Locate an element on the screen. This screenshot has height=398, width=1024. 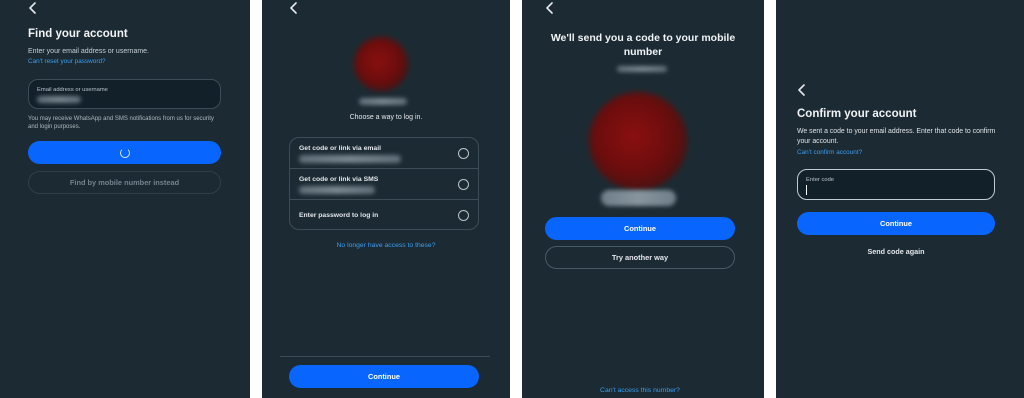
try-another-way-button: Try another way is located at coordinates (640, 257).